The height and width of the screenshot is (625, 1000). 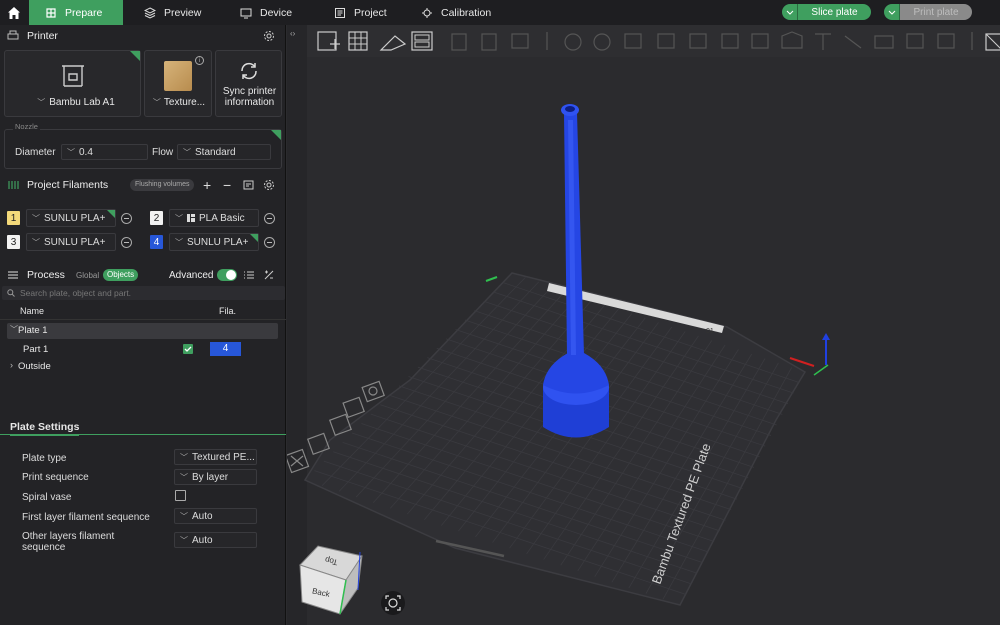 I want to click on sync-printer-button: Sync printer information, so click(x=248, y=83).